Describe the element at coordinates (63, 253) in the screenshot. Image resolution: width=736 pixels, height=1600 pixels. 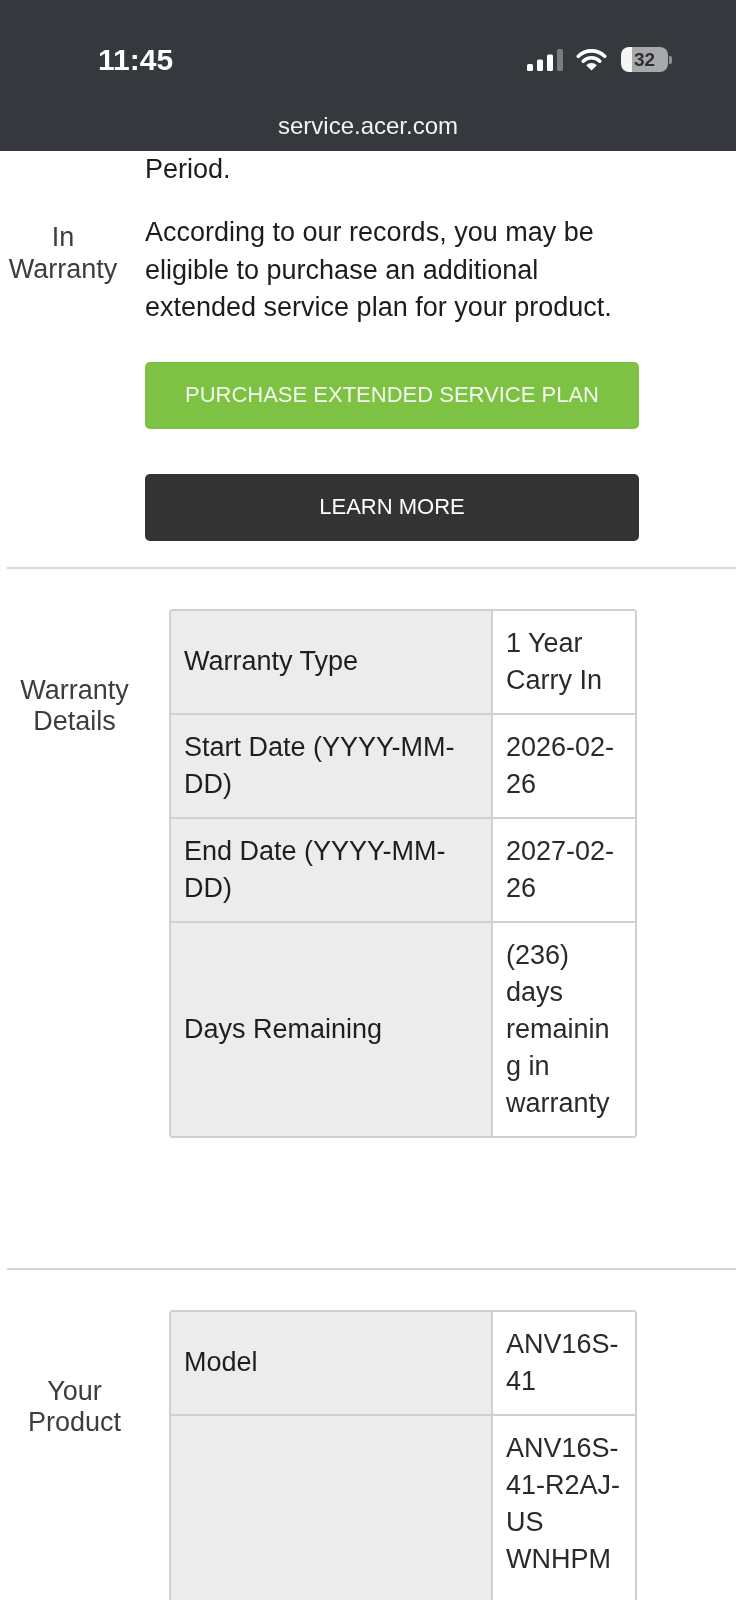
I see `section-label: In Warranty` at that location.